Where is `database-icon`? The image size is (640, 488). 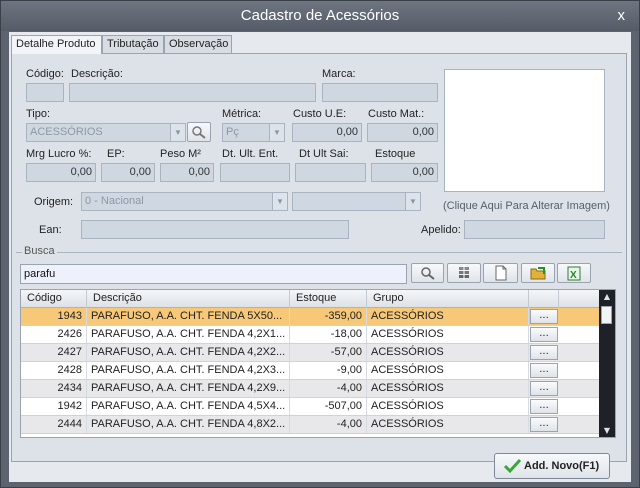
database-icon is located at coordinates (464, 273).